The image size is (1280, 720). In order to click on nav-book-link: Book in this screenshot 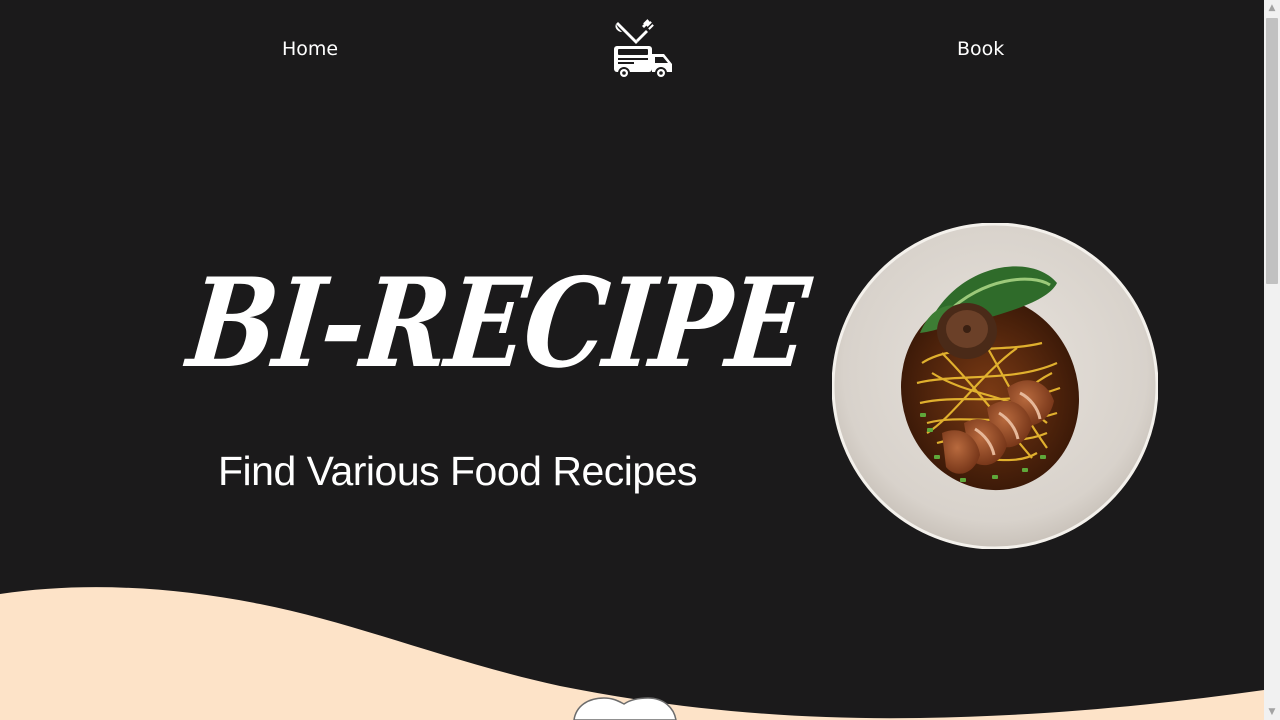, I will do `click(980, 49)`.